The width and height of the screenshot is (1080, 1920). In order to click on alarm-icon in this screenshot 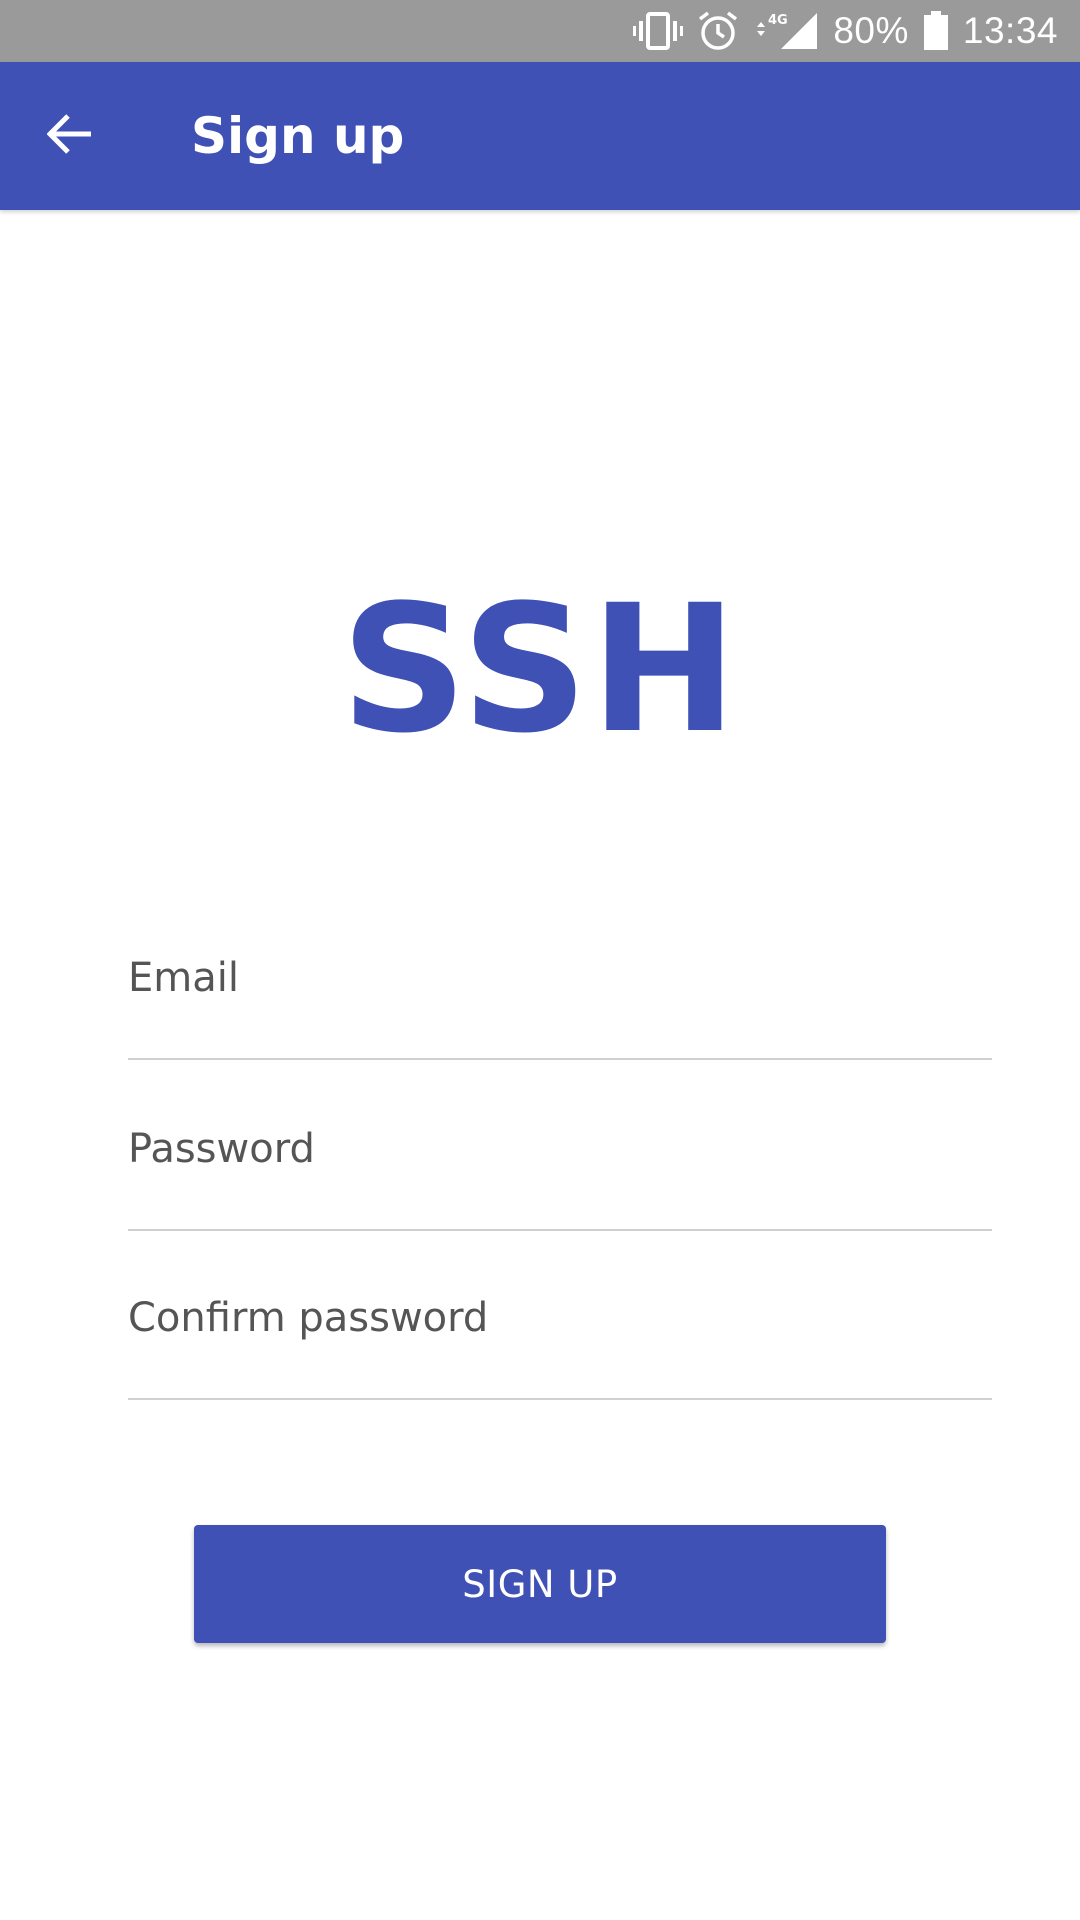, I will do `click(718, 31)`.